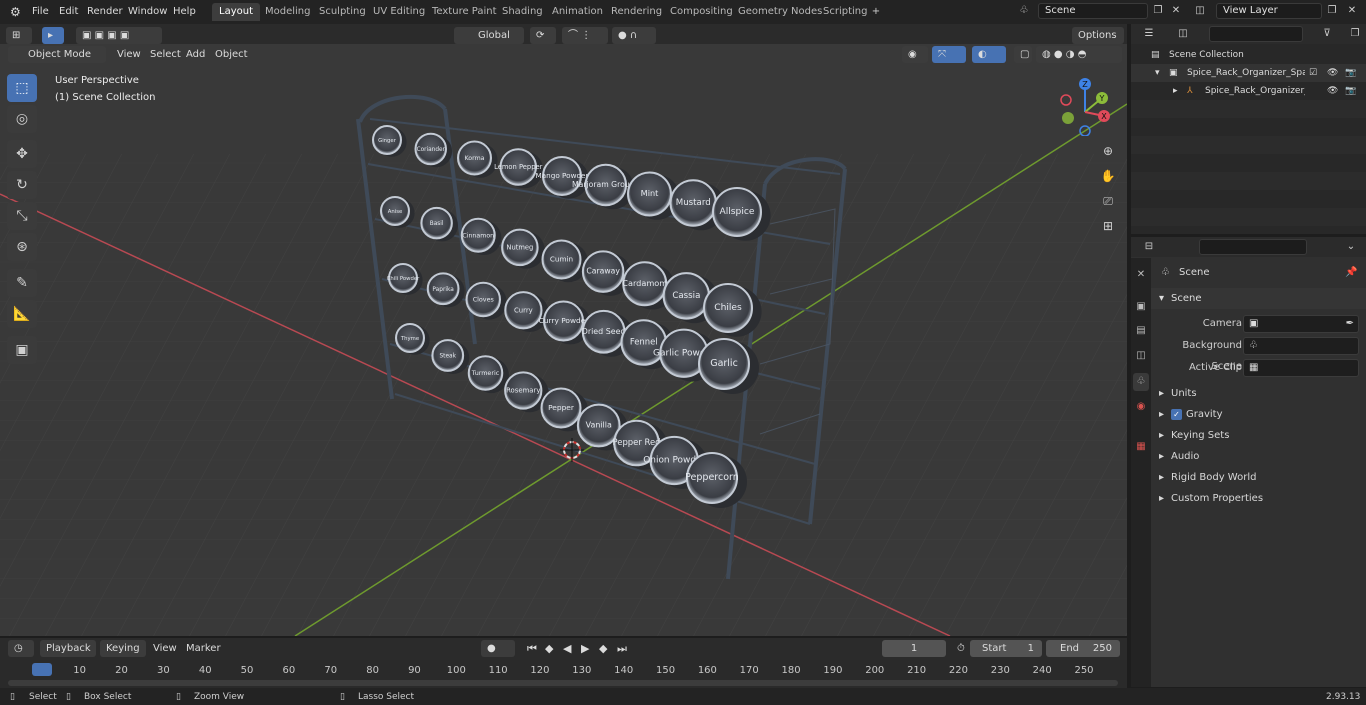  Describe the element at coordinates (19, 35) in the screenshot. I see `editor-type-icon: ⊞` at that location.